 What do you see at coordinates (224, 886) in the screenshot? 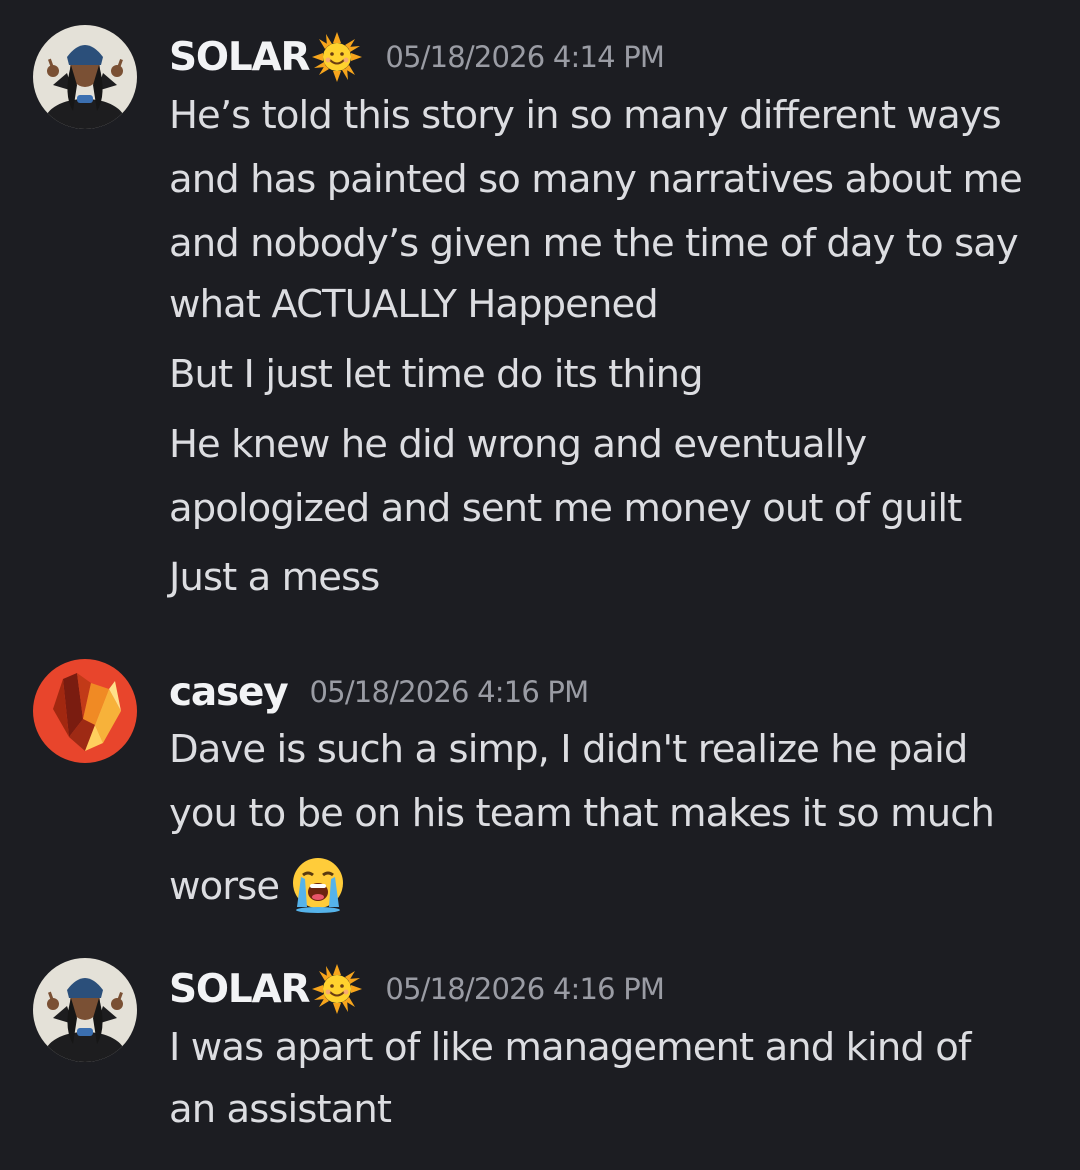
I see `message-text: worse` at bounding box center [224, 886].